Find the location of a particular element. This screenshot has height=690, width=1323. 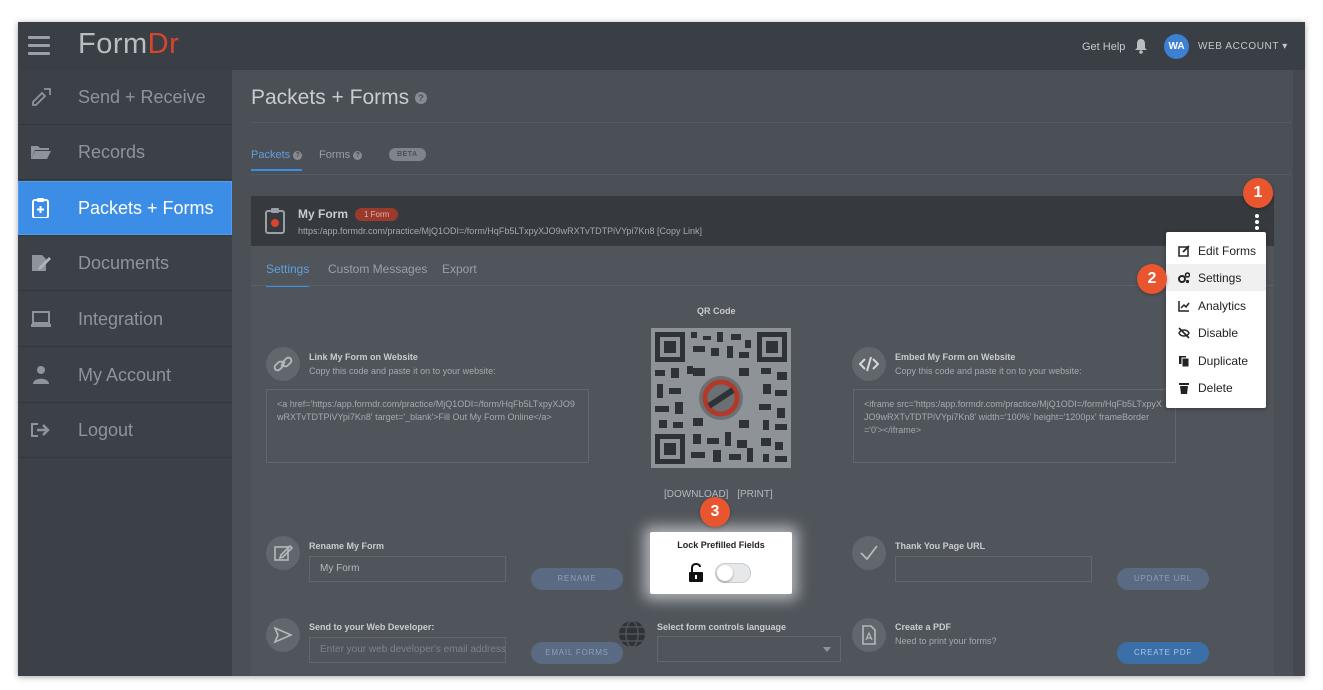

edit-icon is located at coordinates (1184, 251).